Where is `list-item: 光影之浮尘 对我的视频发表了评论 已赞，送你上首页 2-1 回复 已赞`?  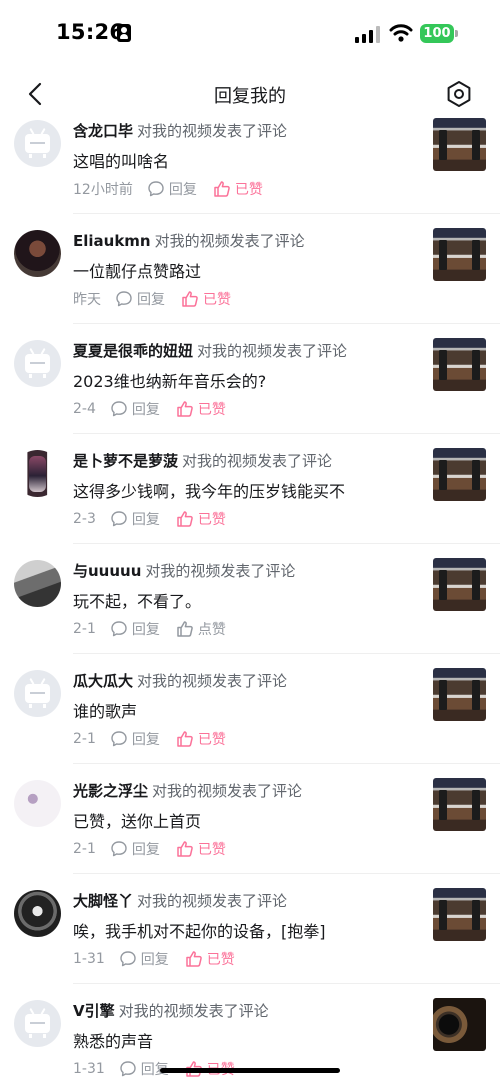 list-item: 光影之浮尘 对我的视频发表了评论 已赞，送你上首页 2-1 回复 已赞 is located at coordinates (250, 819).